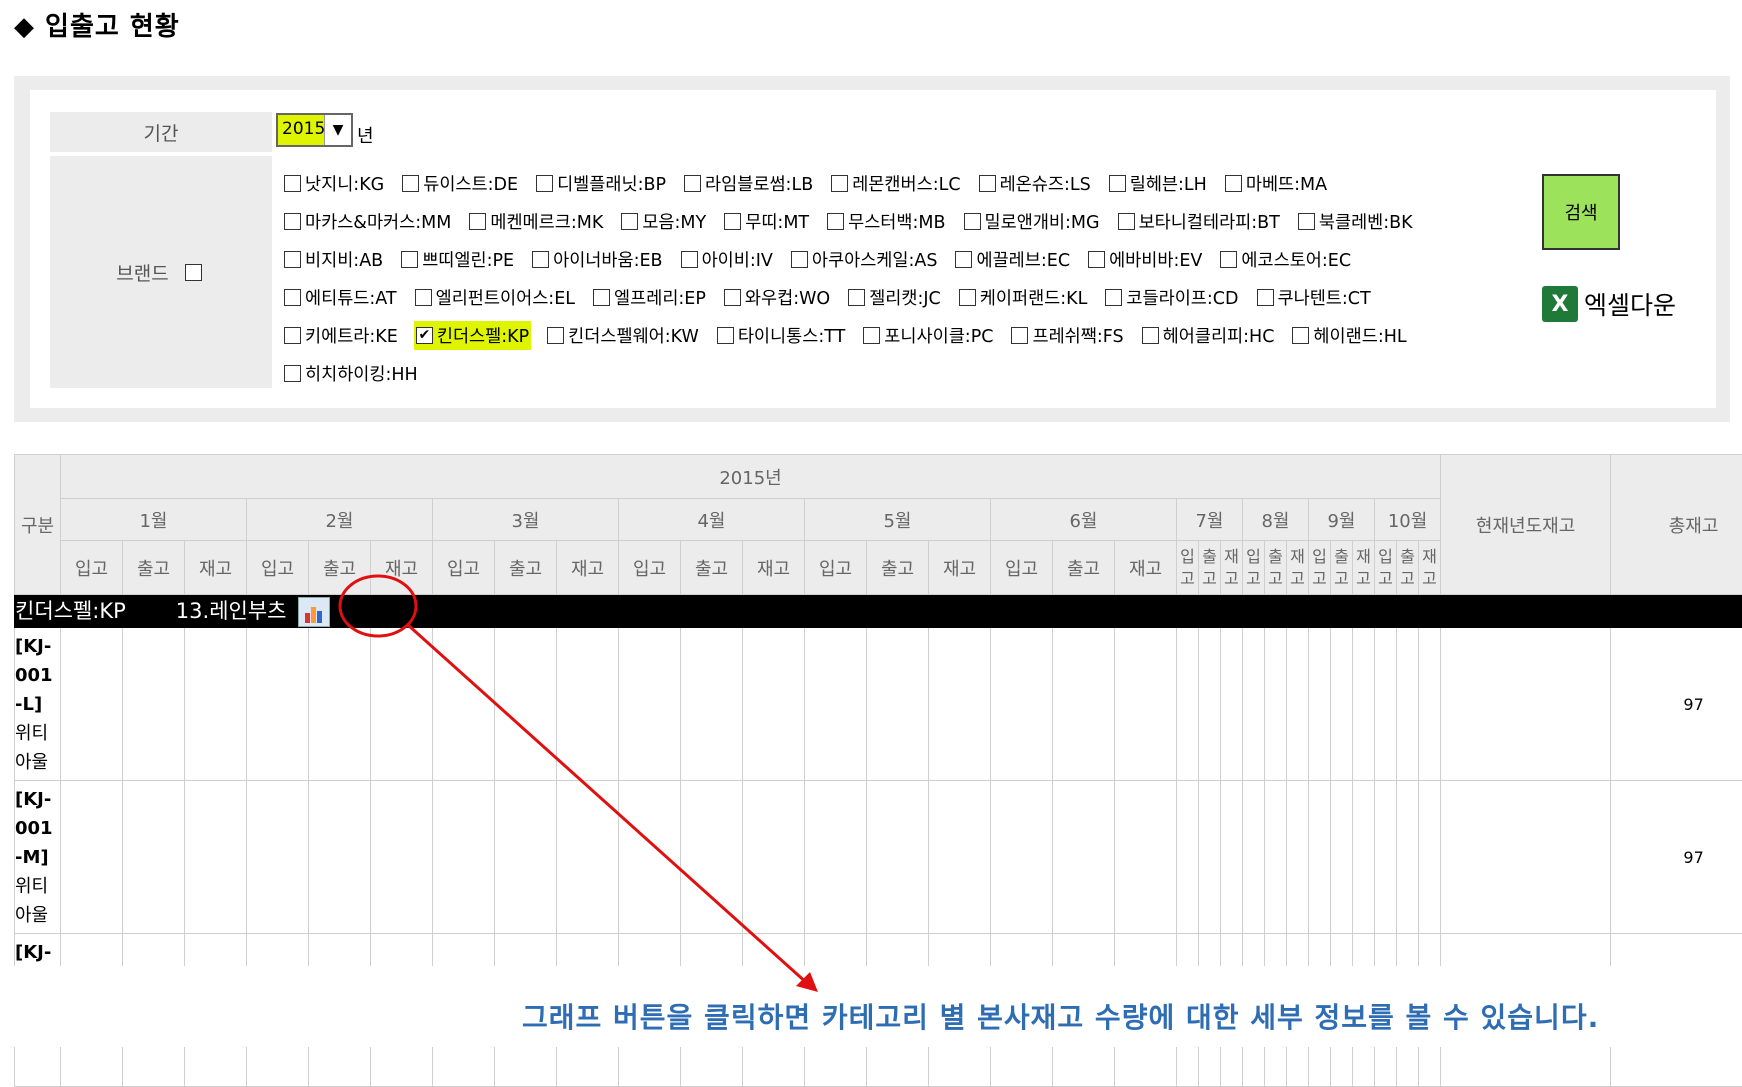  What do you see at coordinates (787, 297) in the screenshot?
I see `brand-checkbox-label: 와우컵:WO` at bounding box center [787, 297].